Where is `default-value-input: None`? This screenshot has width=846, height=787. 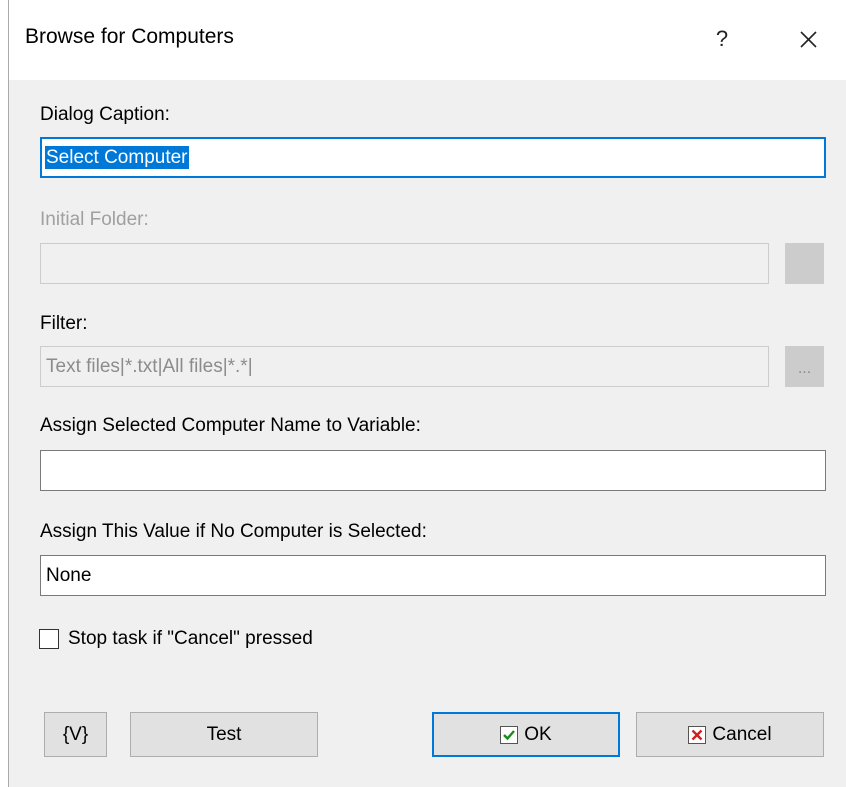
default-value-input: None is located at coordinates (433, 575).